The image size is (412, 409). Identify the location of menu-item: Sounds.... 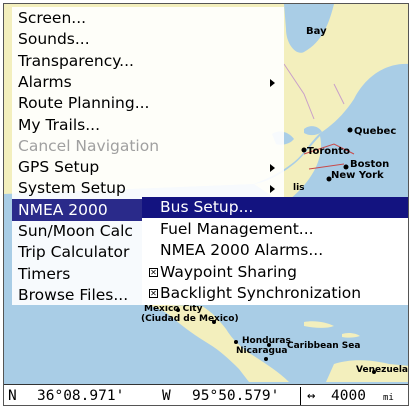
(148, 39).